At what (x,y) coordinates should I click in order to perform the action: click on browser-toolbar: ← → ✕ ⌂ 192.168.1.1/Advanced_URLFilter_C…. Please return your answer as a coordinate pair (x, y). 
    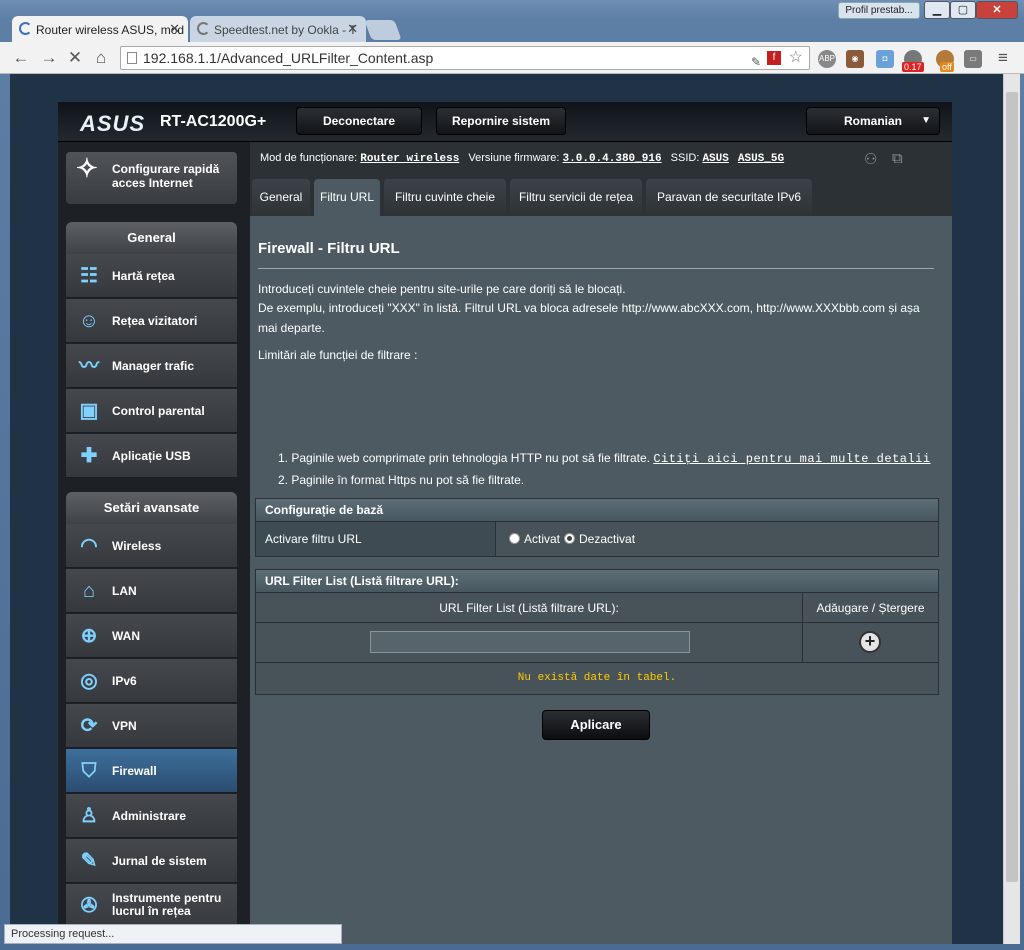
    Looking at the image, I should click on (512, 58).